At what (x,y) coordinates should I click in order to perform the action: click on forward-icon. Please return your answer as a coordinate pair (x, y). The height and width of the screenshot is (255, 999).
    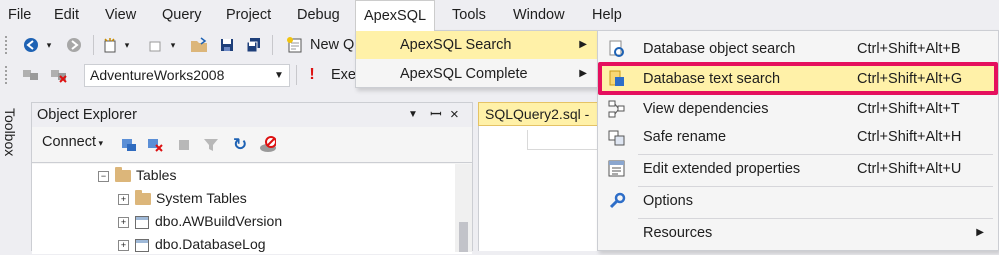
    Looking at the image, I should click on (74, 45).